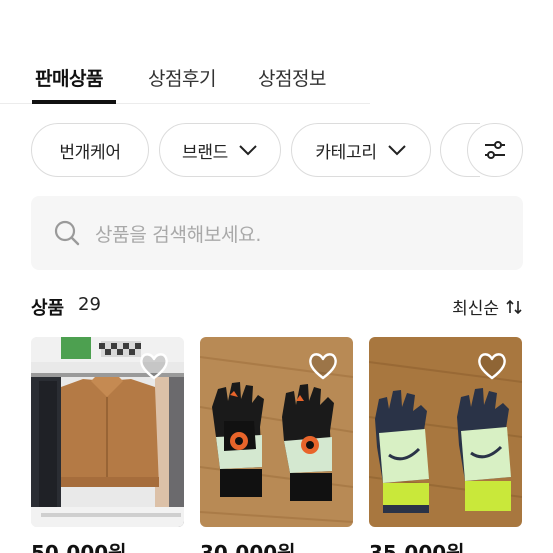 The width and height of the screenshot is (553, 553). What do you see at coordinates (475, 309) in the screenshot?
I see `sort-label: 최신순` at bounding box center [475, 309].